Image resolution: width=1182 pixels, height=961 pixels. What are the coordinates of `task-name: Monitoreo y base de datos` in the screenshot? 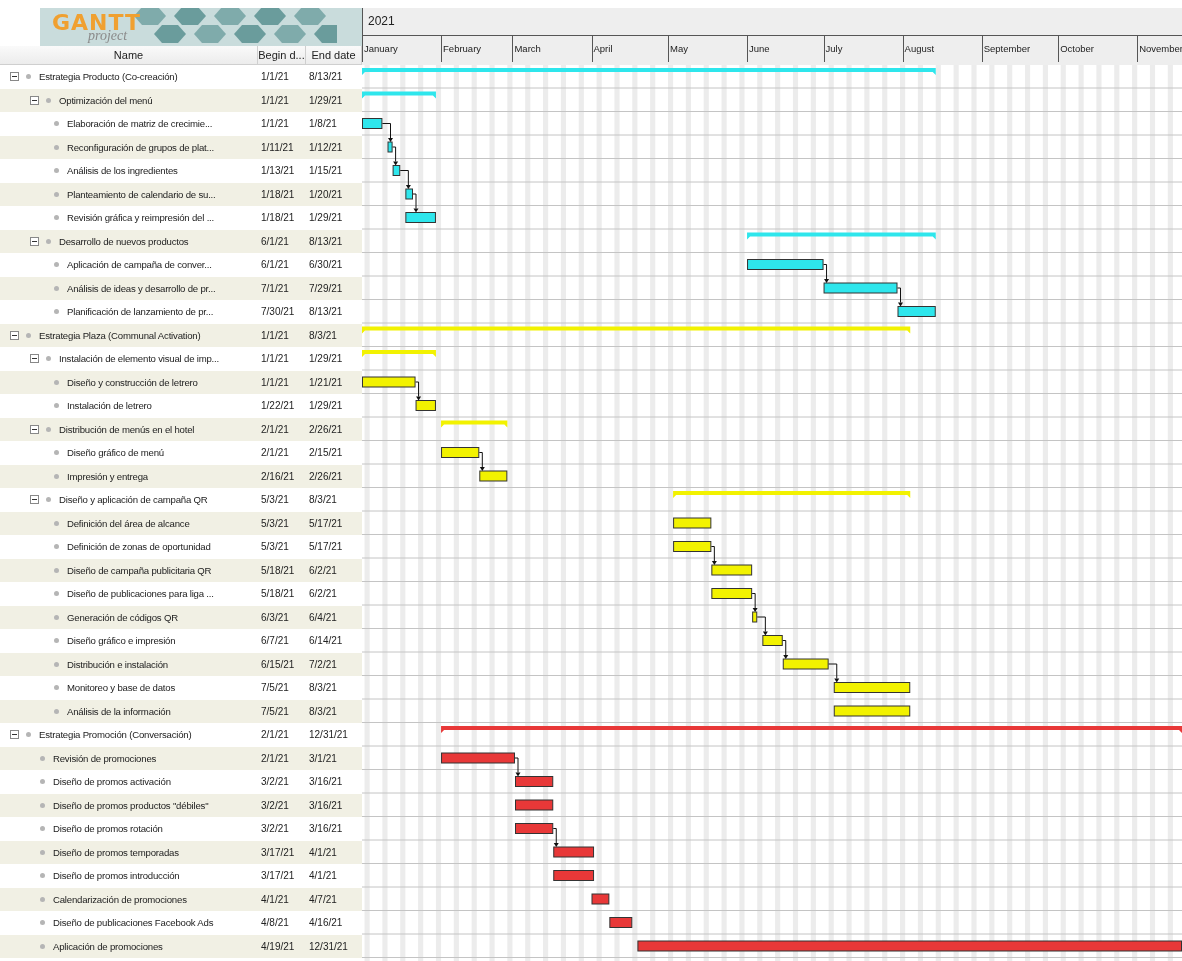 It's located at (121, 688).